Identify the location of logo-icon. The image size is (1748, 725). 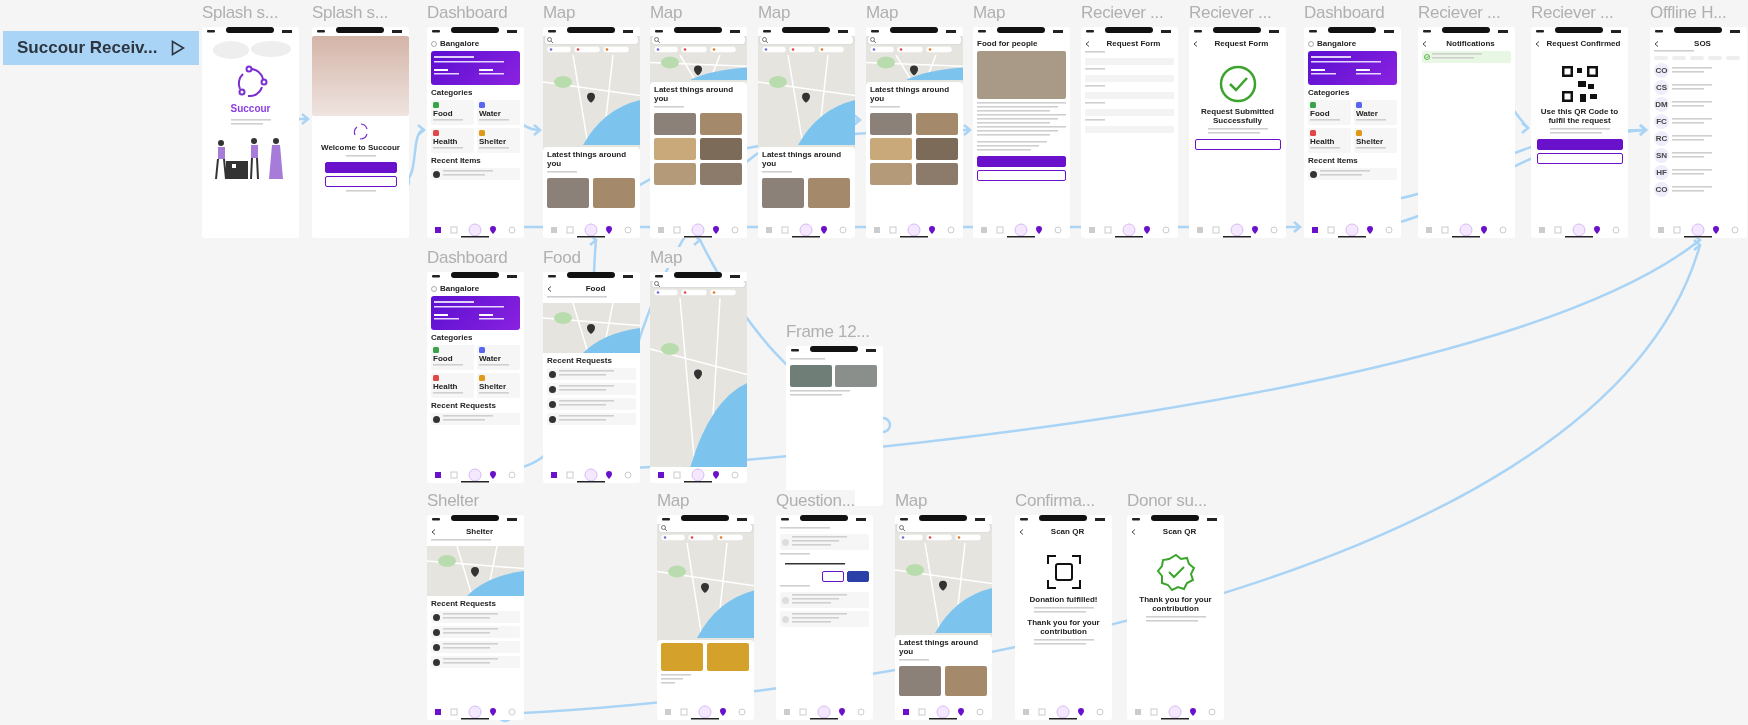
(360, 131).